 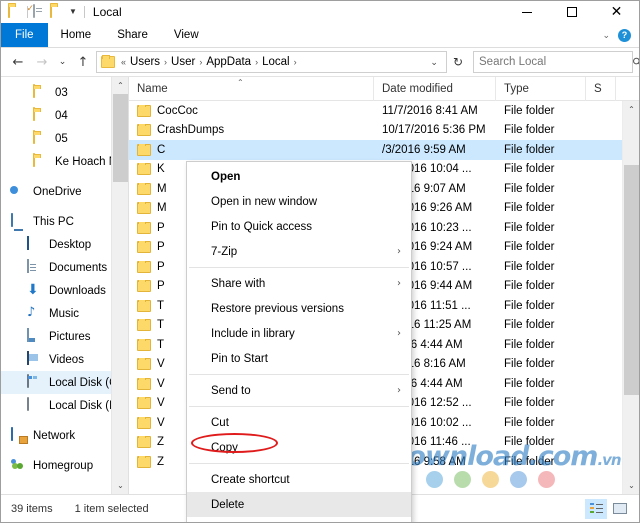 What do you see at coordinates (458, 62) in the screenshot?
I see `refresh-button: ↻` at bounding box center [458, 62].